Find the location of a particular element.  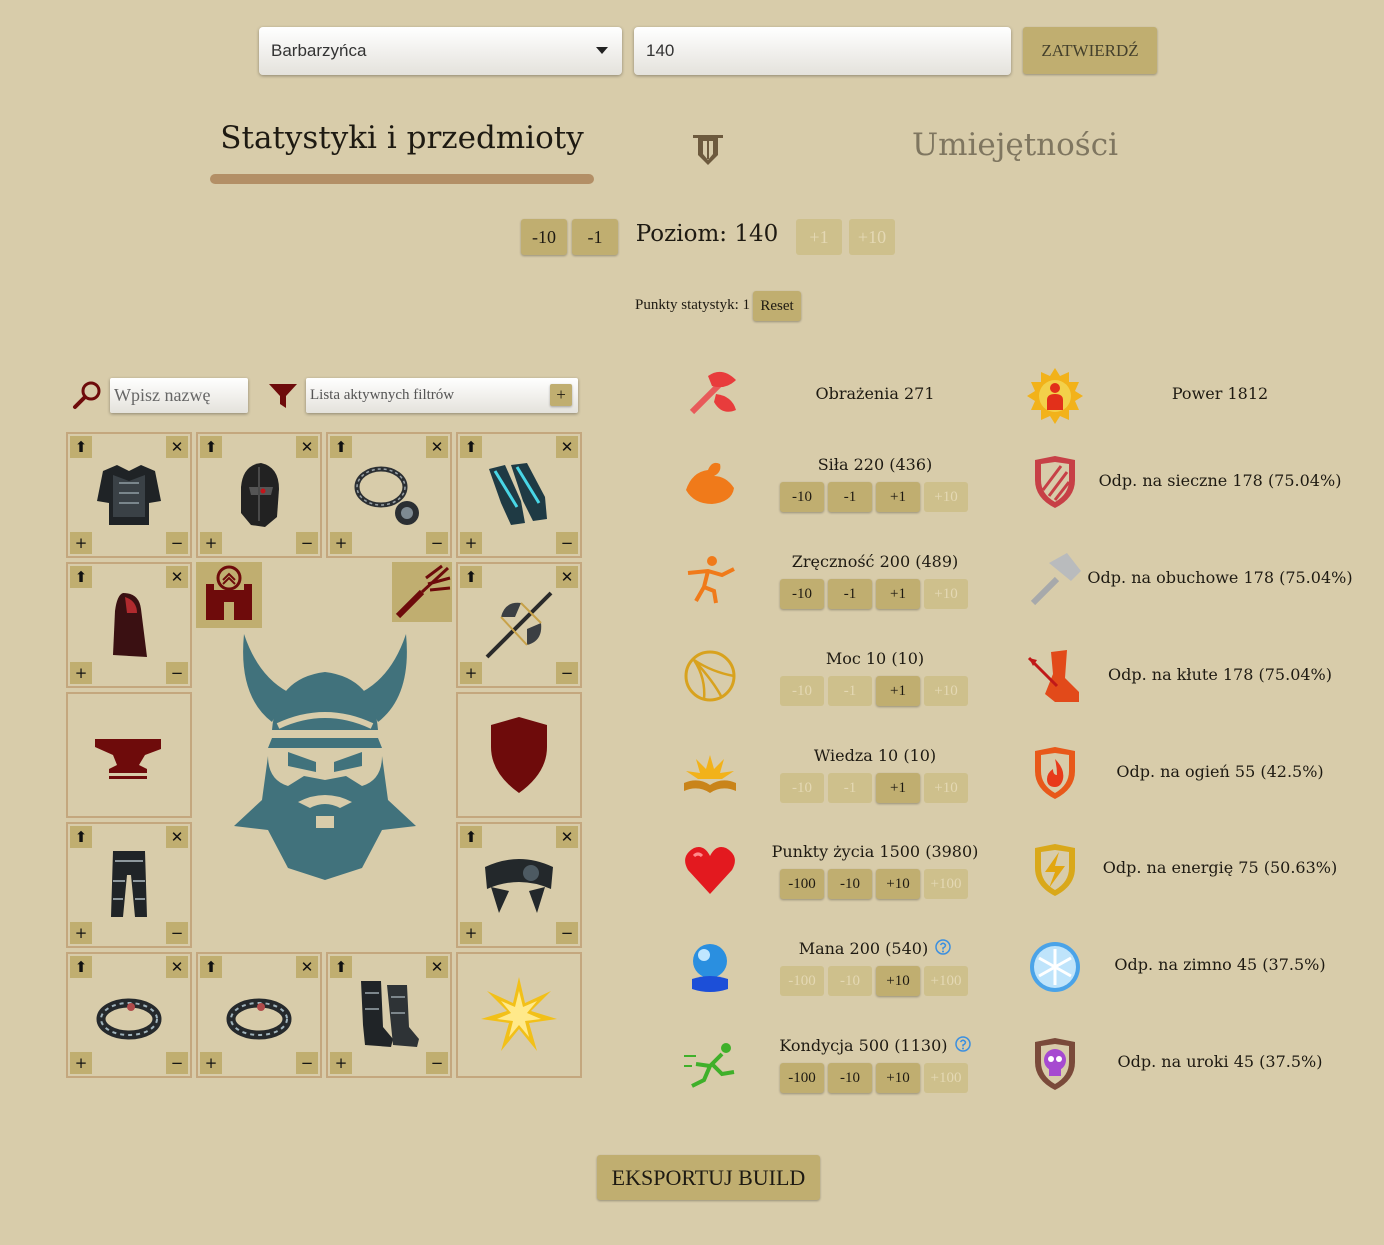

slot-shield is located at coordinates (519, 755).